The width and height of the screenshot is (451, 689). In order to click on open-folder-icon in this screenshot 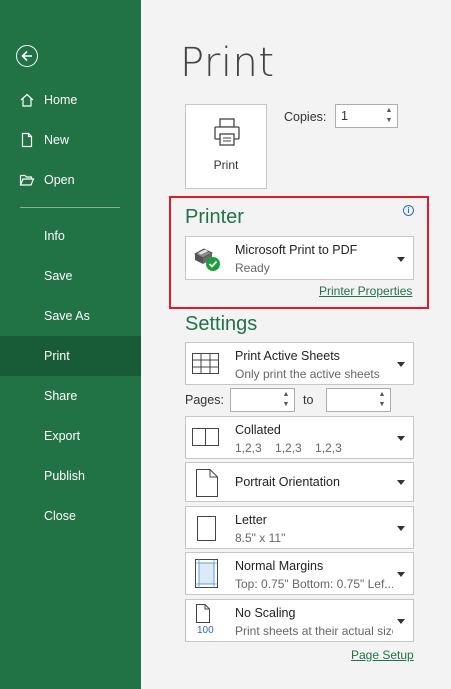, I will do `click(27, 180)`.